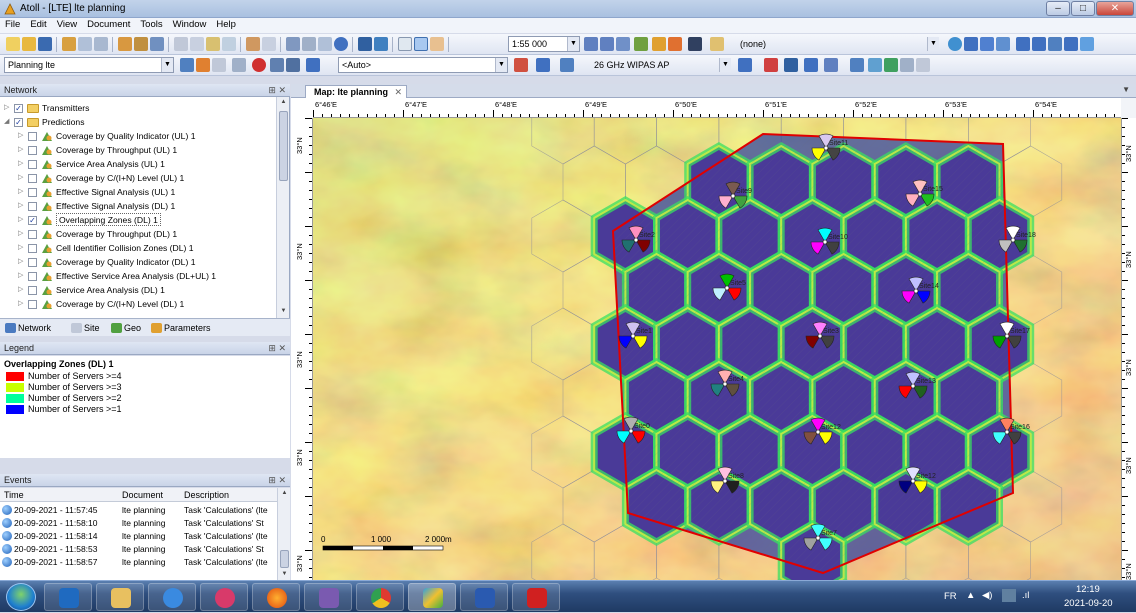 The image size is (1136, 613). Describe the element at coordinates (38, 24) in the screenshot. I see `menu-edit: Edit` at that location.